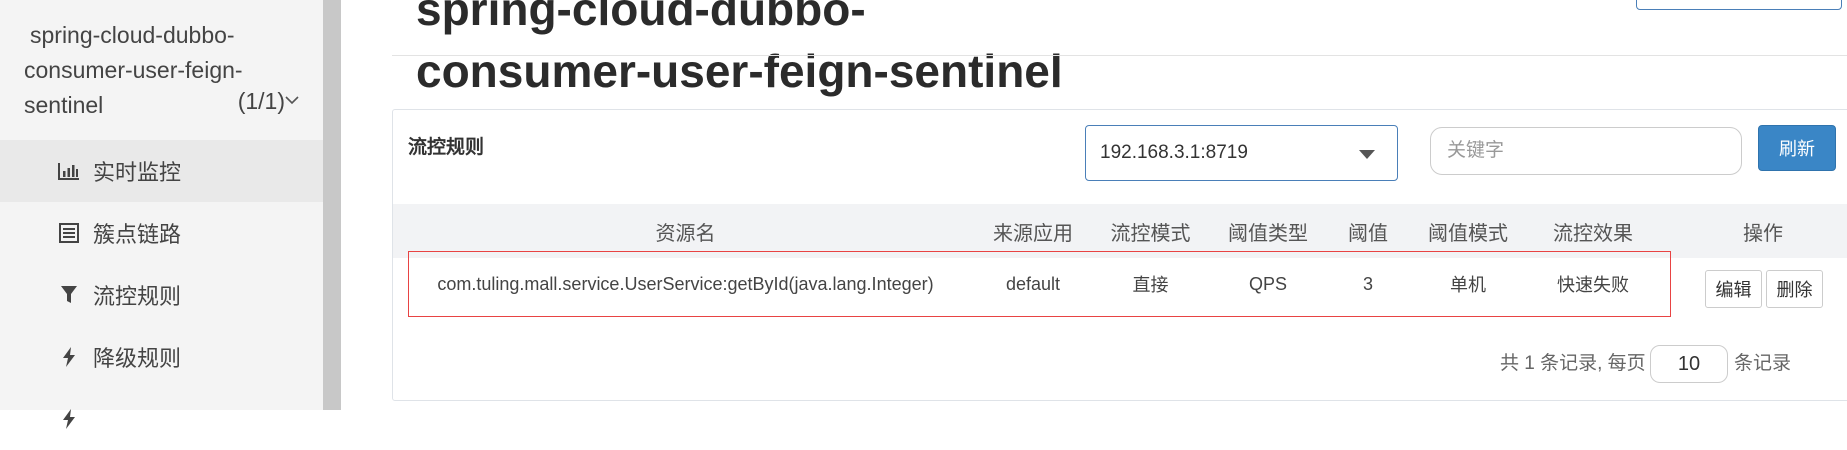 Image resolution: width=1847 pixels, height=450 pixels. I want to click on app-count: (1/1), so click(261, 101).